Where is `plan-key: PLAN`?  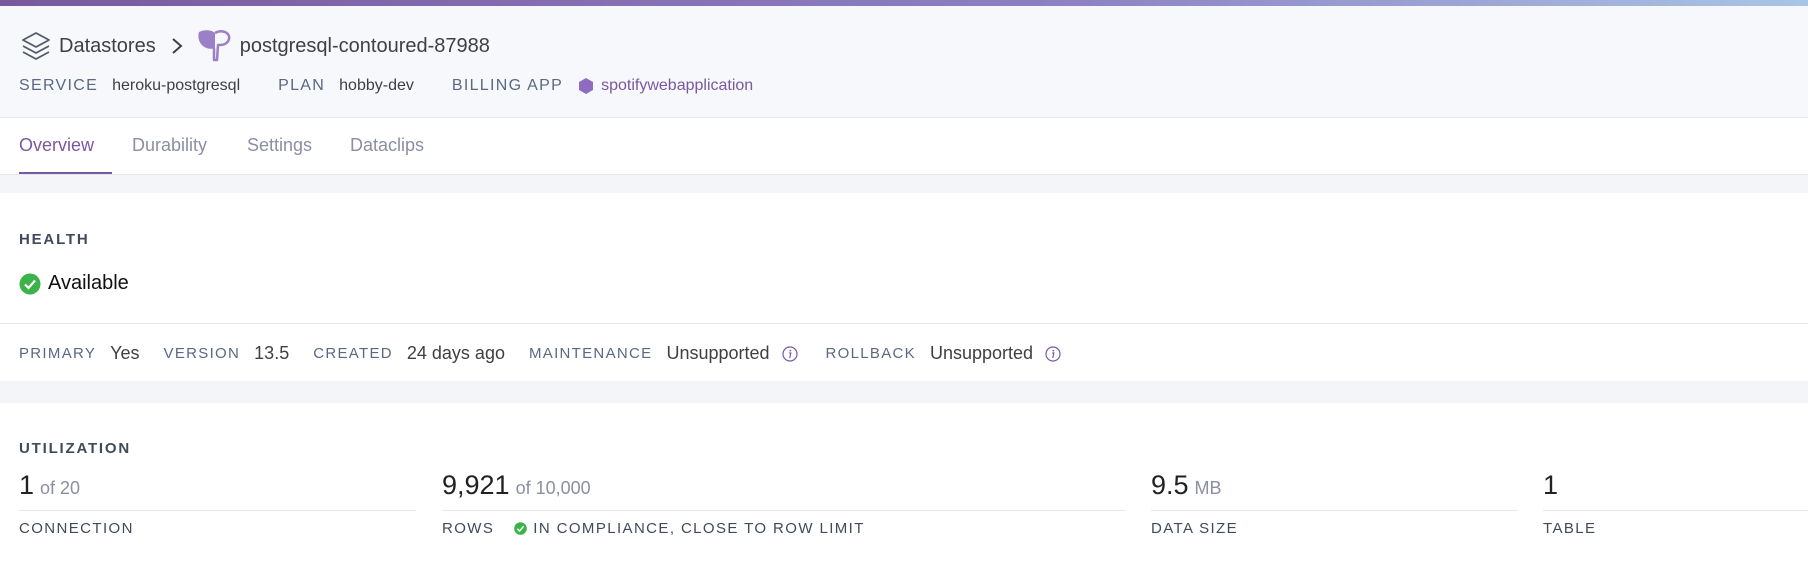
plan-key: PLAN is located at coordinates (302, 85).